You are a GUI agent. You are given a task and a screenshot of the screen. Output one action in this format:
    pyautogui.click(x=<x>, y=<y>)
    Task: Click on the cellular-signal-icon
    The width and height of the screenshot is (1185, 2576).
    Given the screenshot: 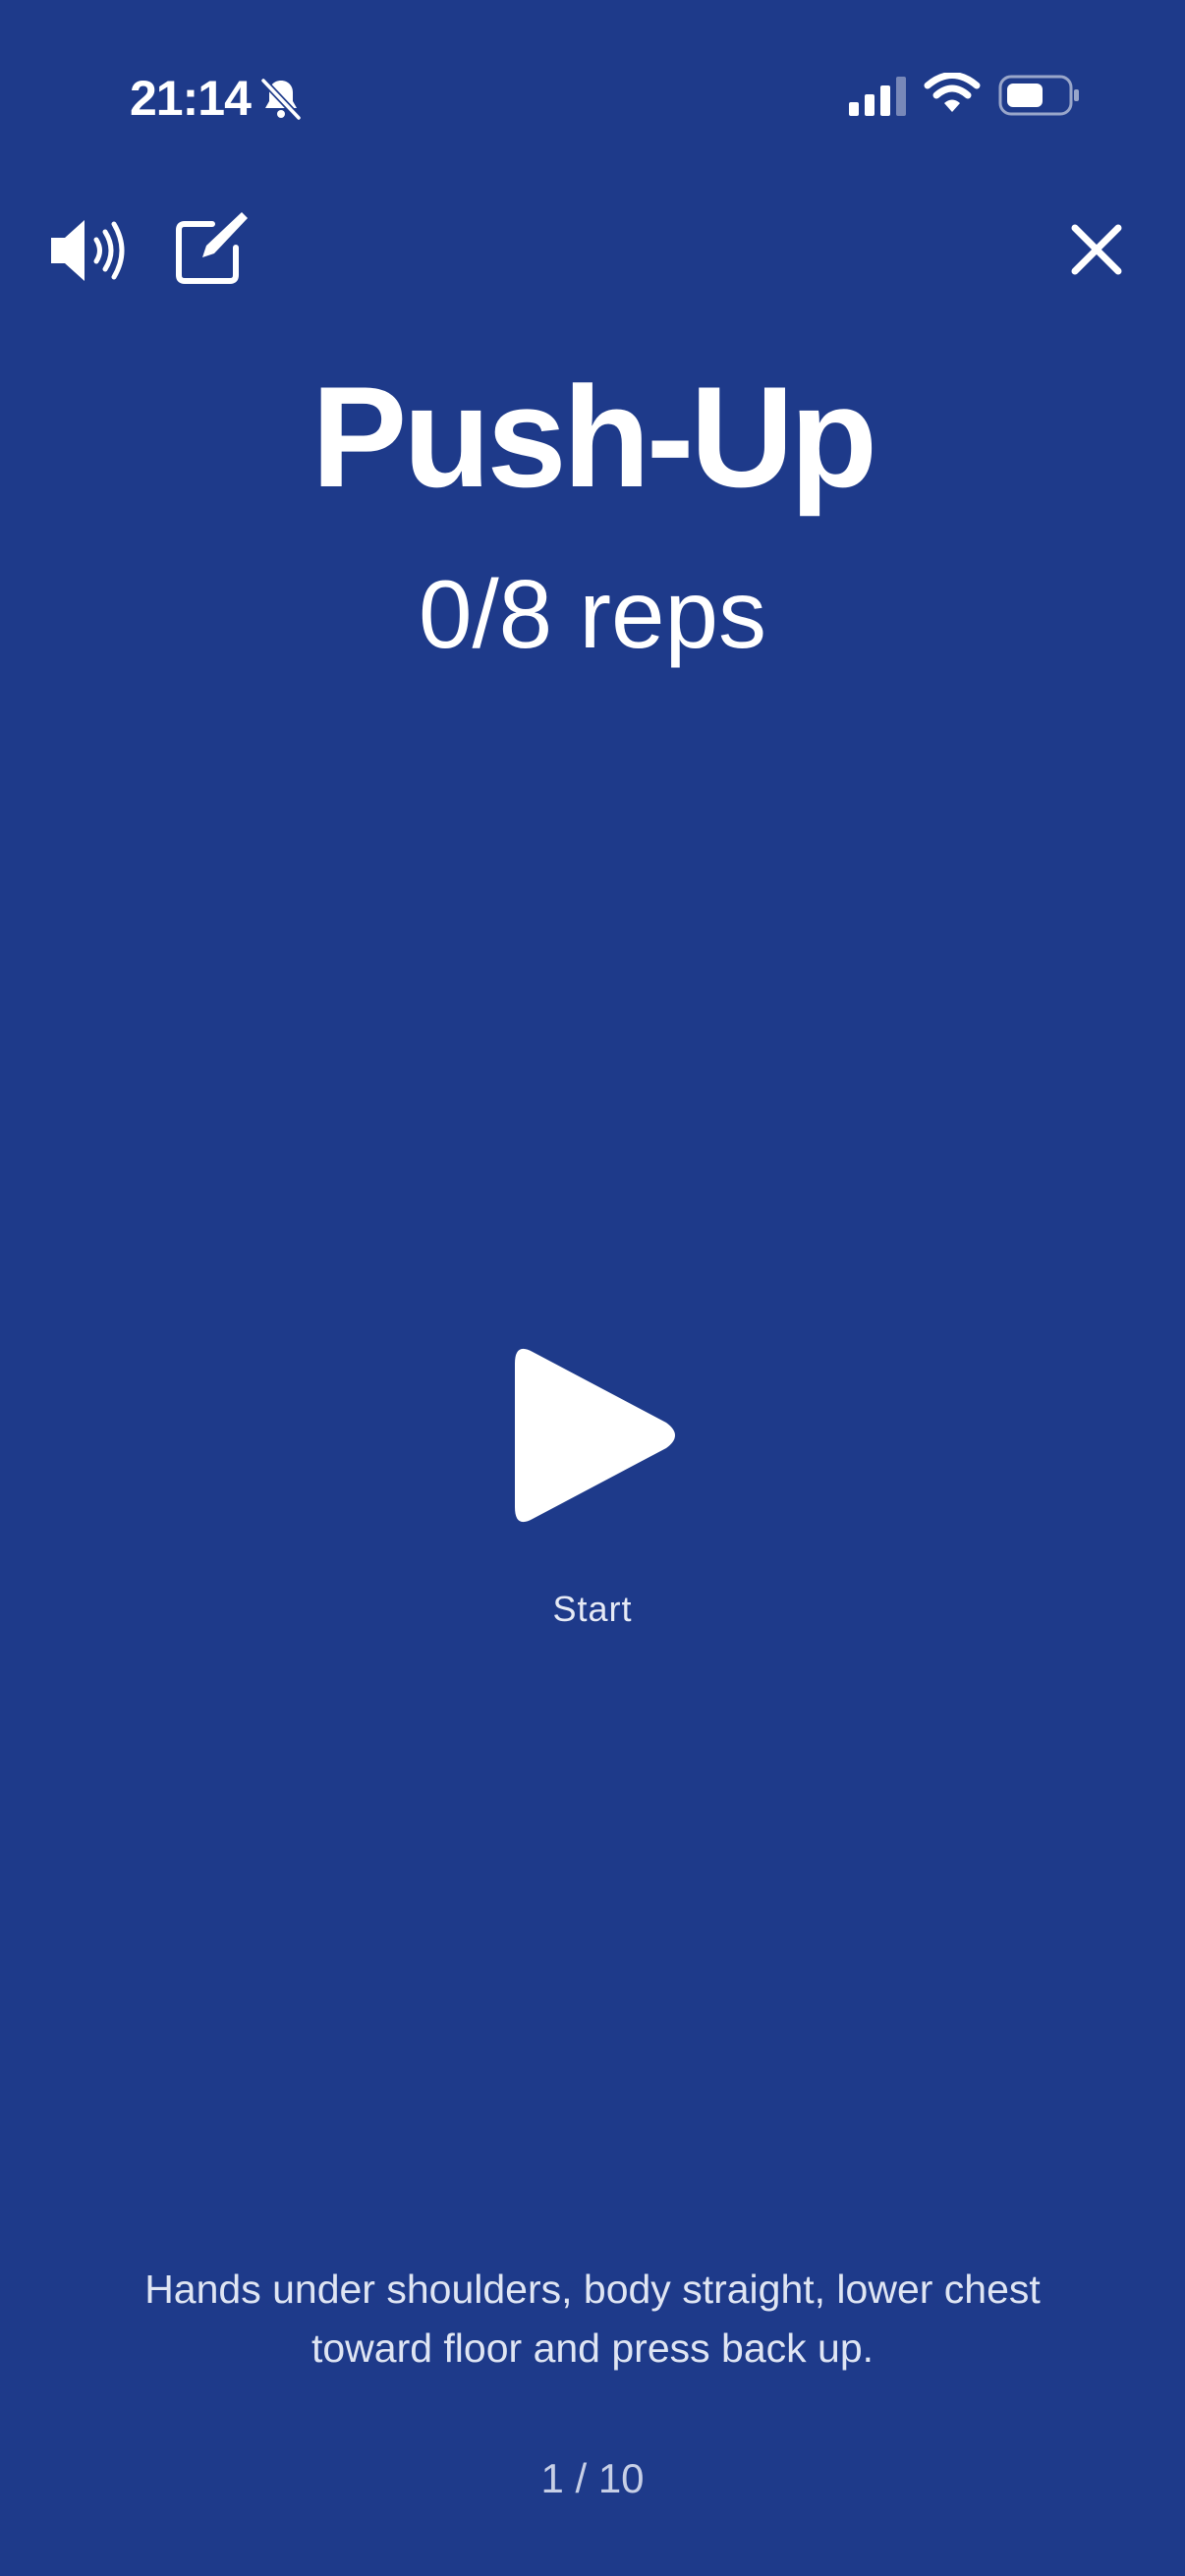 What is the action you would take?
    pyautogui.click(x=878, y=96)
    